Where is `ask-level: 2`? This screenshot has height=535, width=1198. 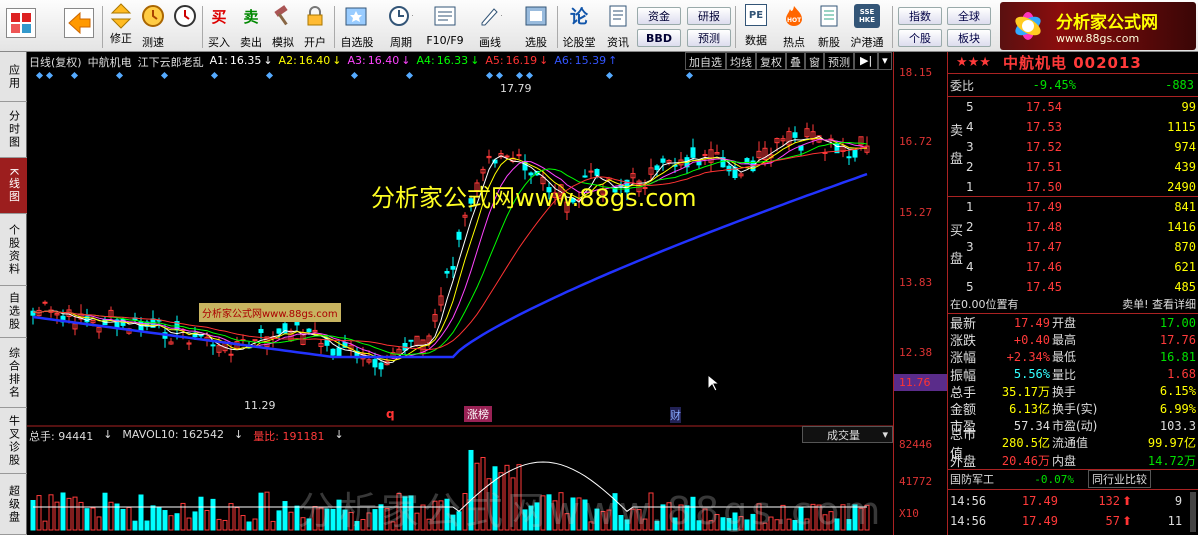
ask-level: 2 is located at coordinates (970, 167).